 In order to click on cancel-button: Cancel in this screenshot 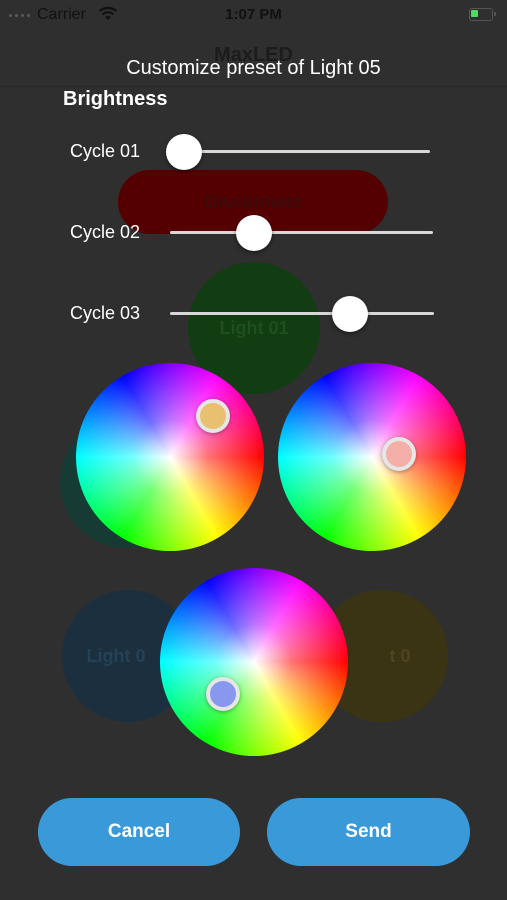, I will do `click(139, 832)`.